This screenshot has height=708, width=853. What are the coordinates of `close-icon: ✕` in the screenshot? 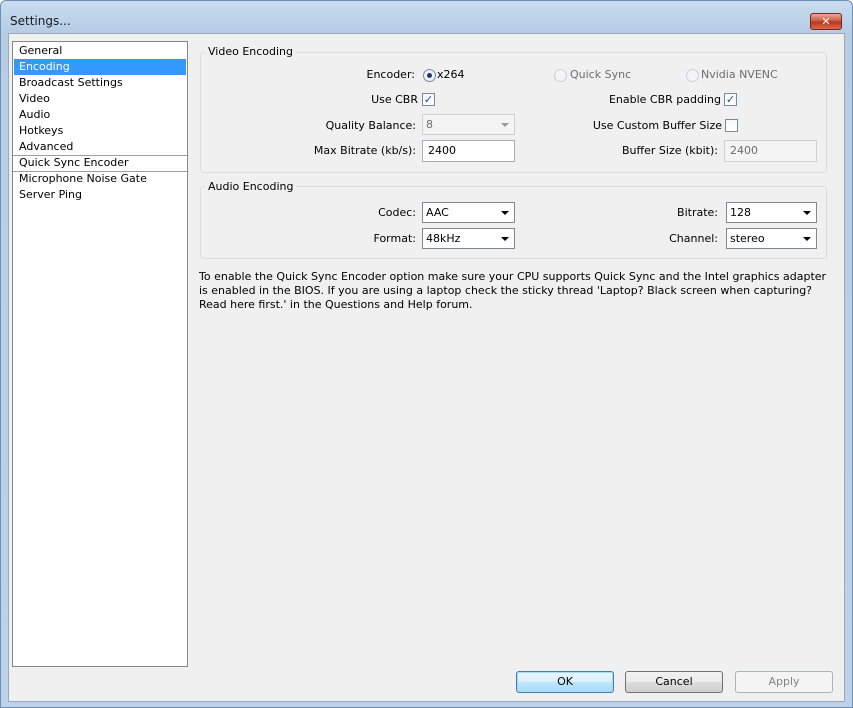 It's located at (826, 21).